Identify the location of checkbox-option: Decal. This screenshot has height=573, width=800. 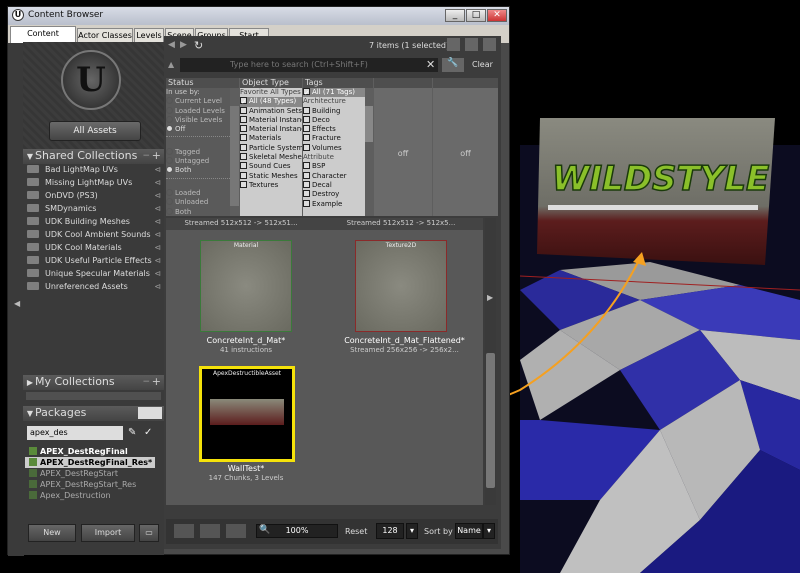
(334, 185).